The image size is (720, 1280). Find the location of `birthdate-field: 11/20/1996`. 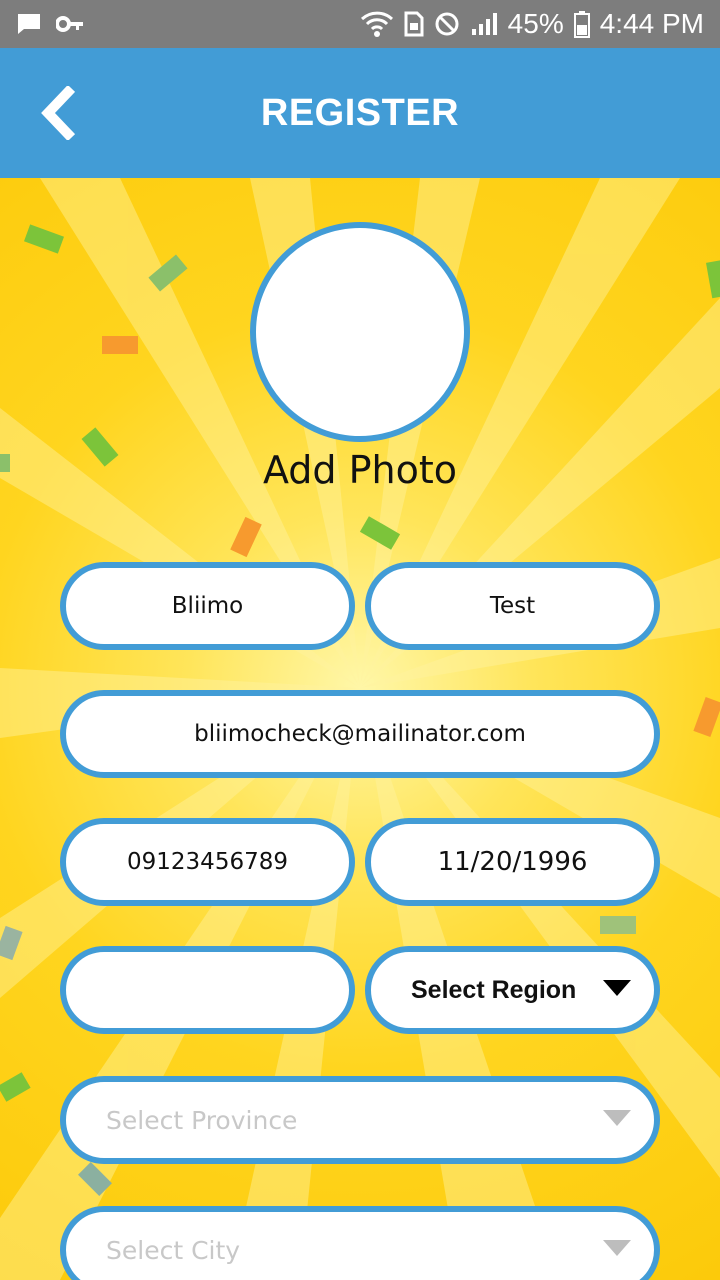

birthdate-field: 11/20/1996 is located at coordinates (512, 862).